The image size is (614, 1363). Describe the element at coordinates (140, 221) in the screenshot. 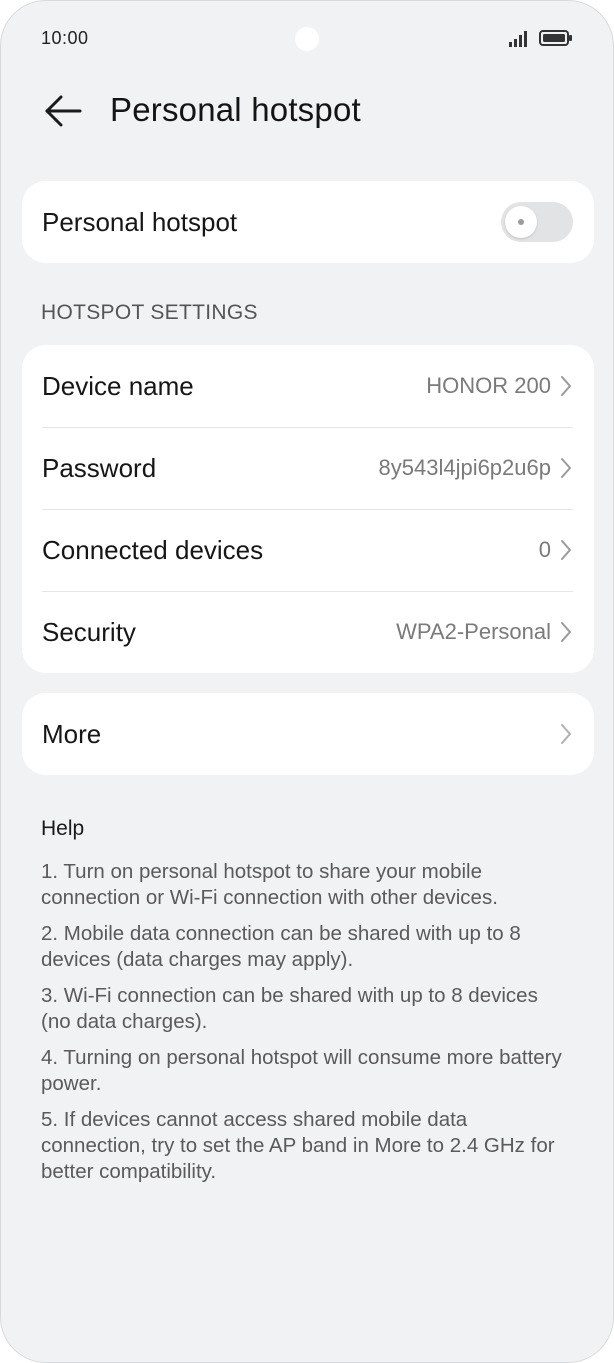

I see `hotspot-toggle-label: Personal hotspot` at that location.